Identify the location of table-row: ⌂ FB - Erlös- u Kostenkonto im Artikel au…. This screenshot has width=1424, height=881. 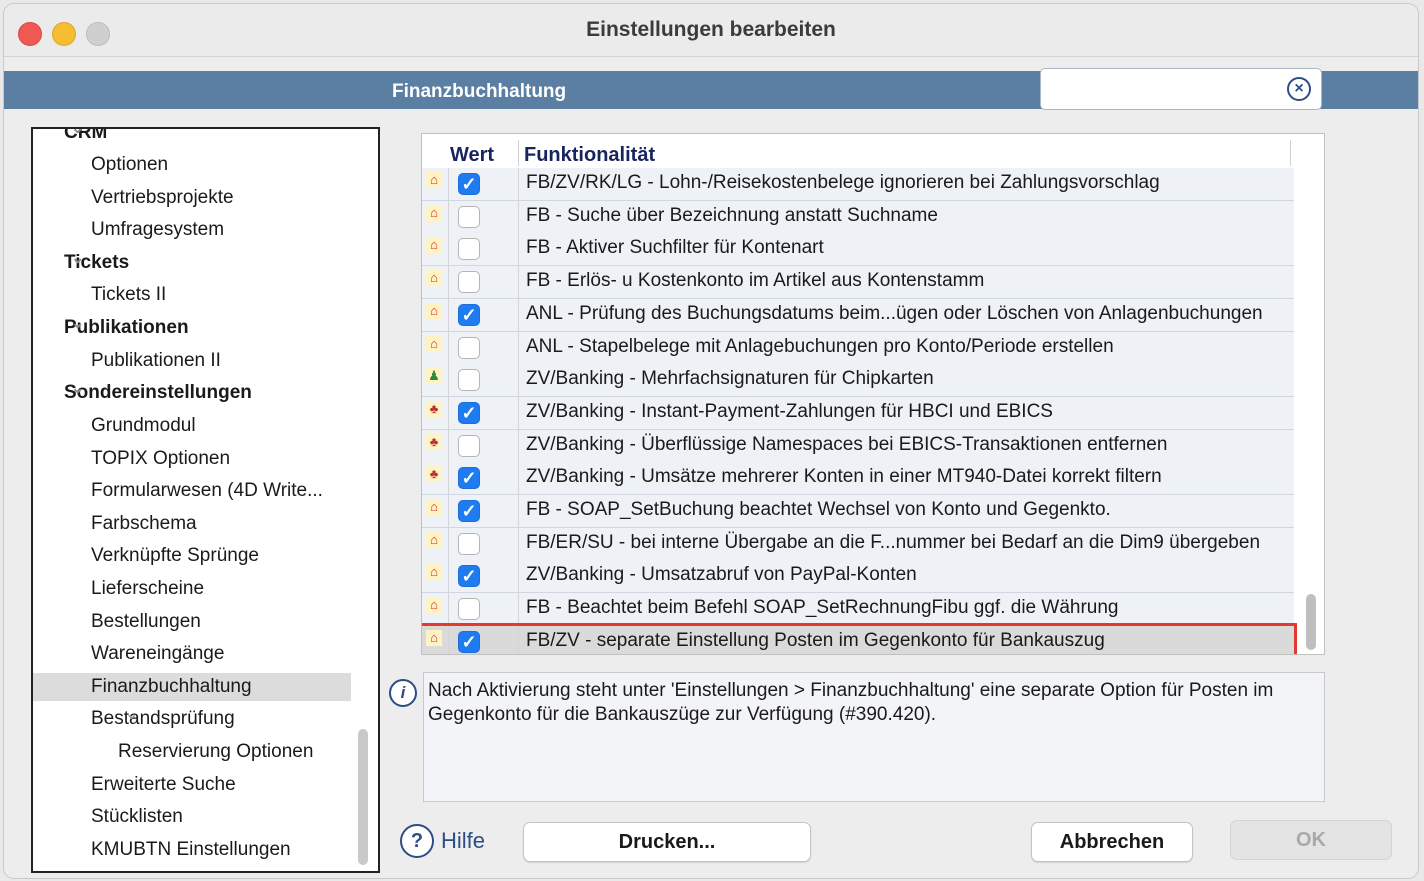
(858, 283).